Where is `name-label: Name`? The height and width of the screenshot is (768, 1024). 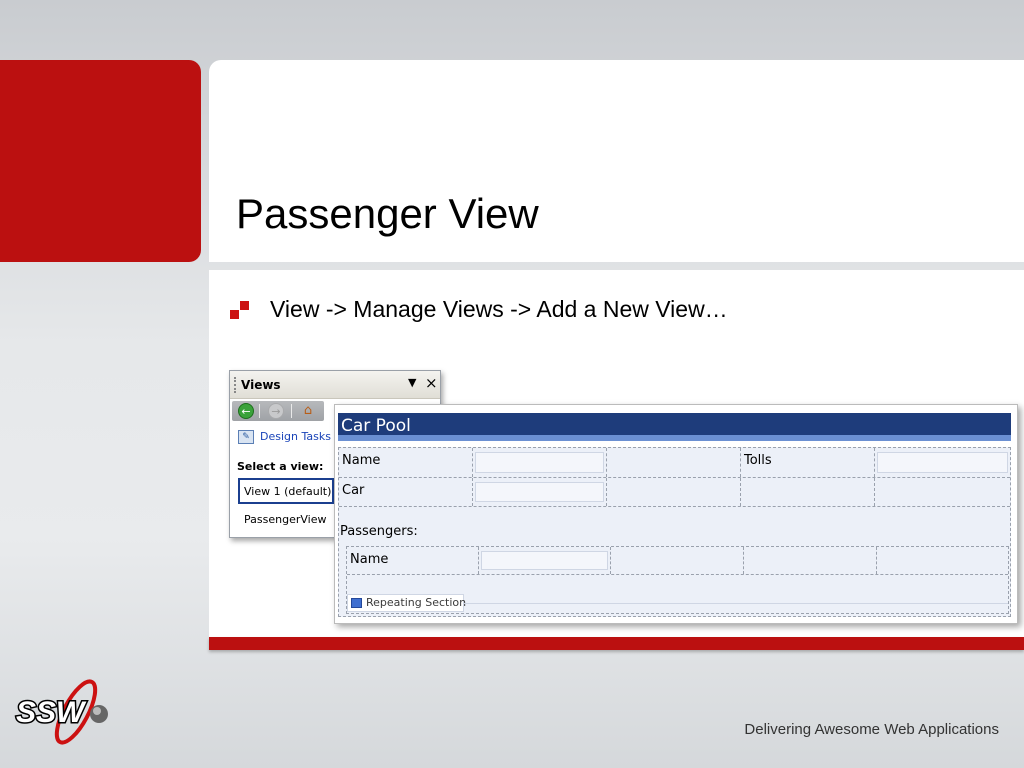 name-label: Name is located at coordinates (361, 460).